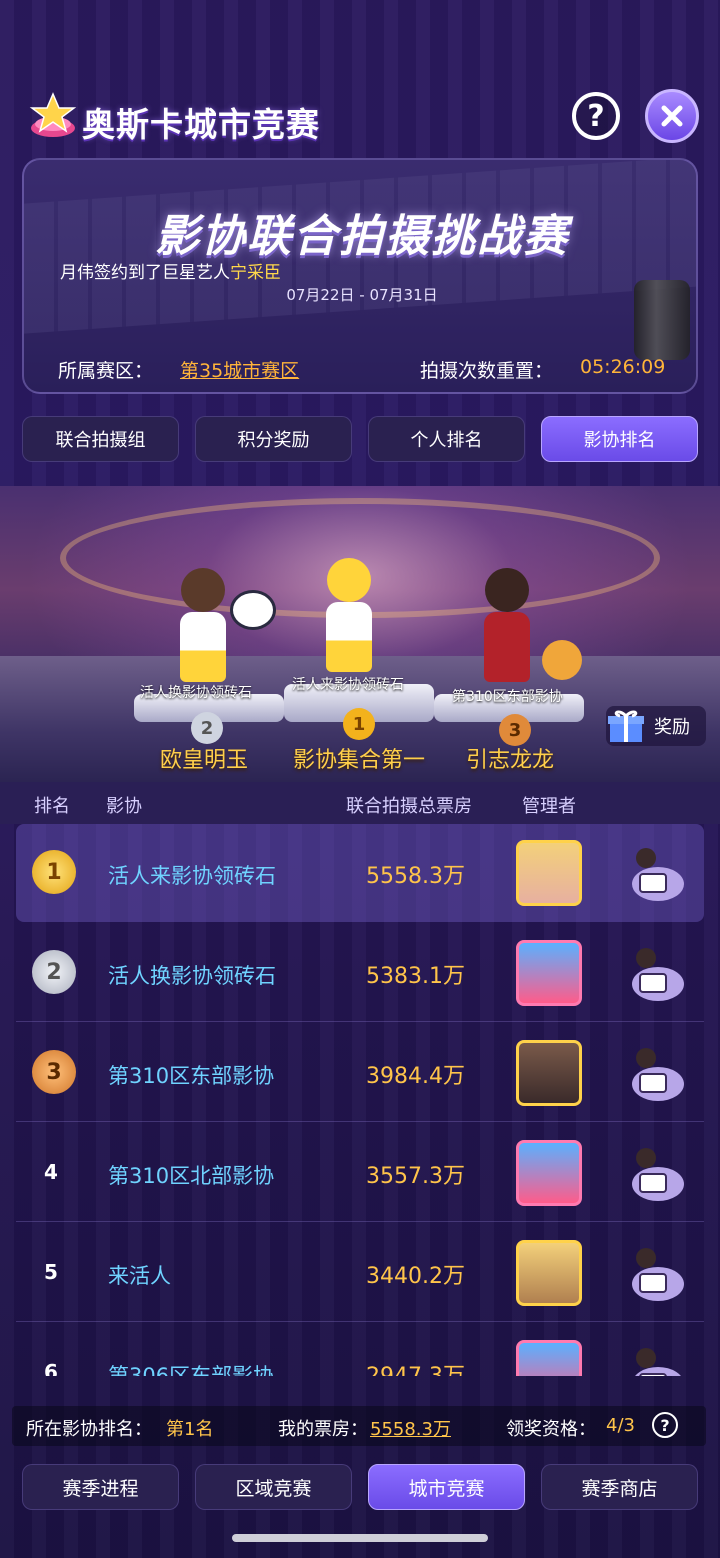 This screenshot has height=1558, width=720. Describe the element at coordinates (51, 1272) in the screenshot. I see `rank-number: 5` at that location.